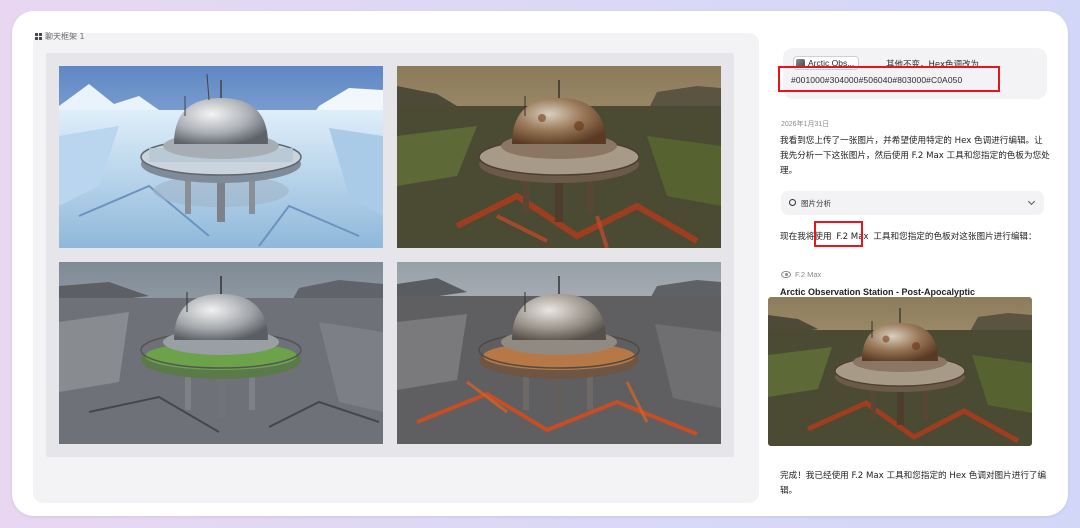 This screenshot has height=528, width=1080. I want to click on image-rocky-lava, so click(559, 353).